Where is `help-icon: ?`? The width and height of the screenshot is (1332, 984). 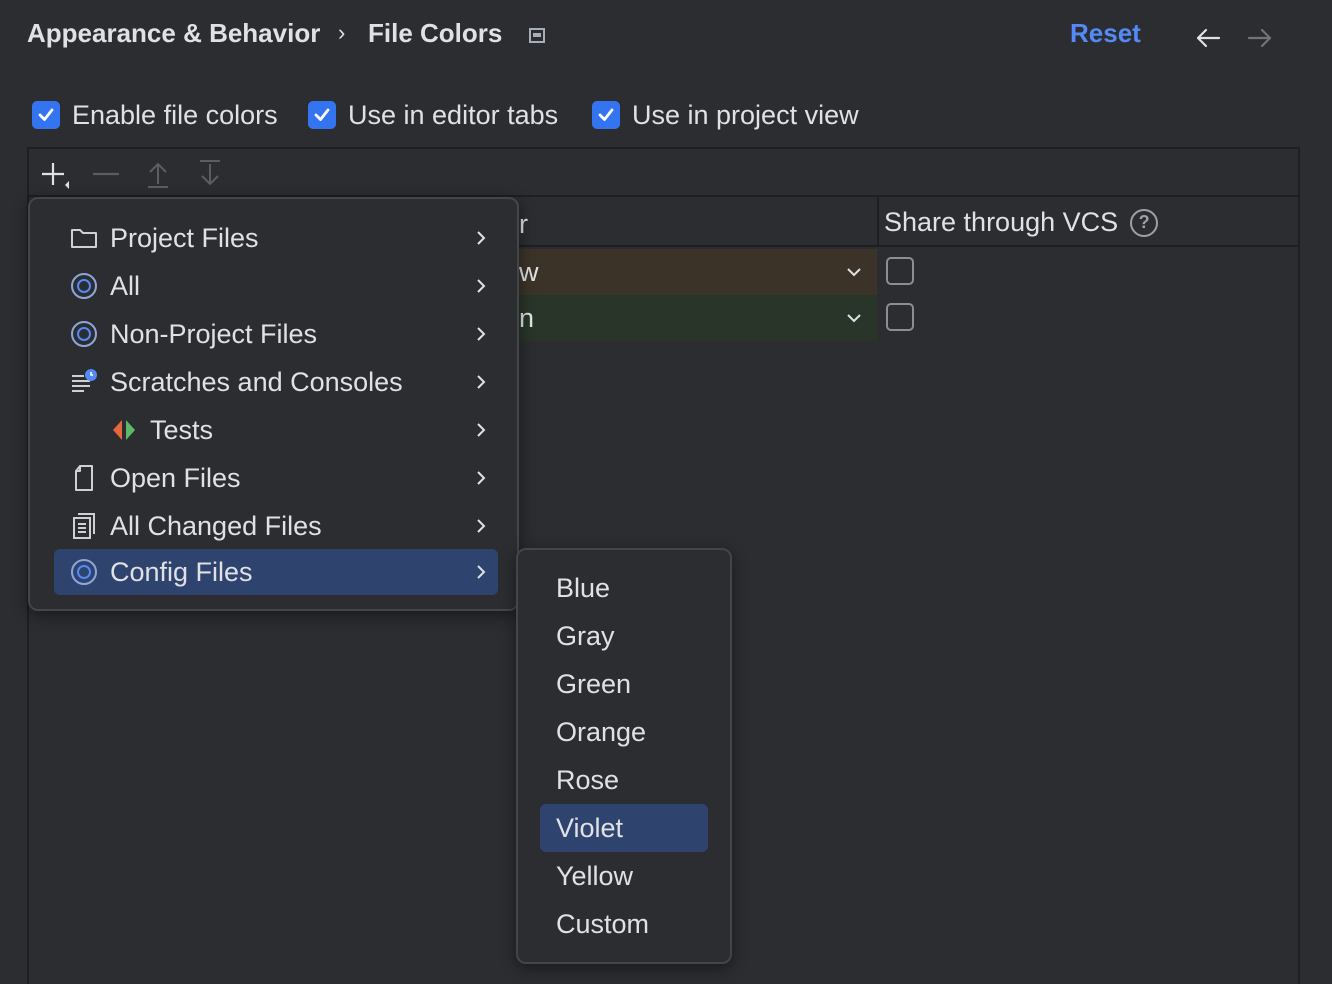
help-icon: ? is located at coordinates (1144, 222).